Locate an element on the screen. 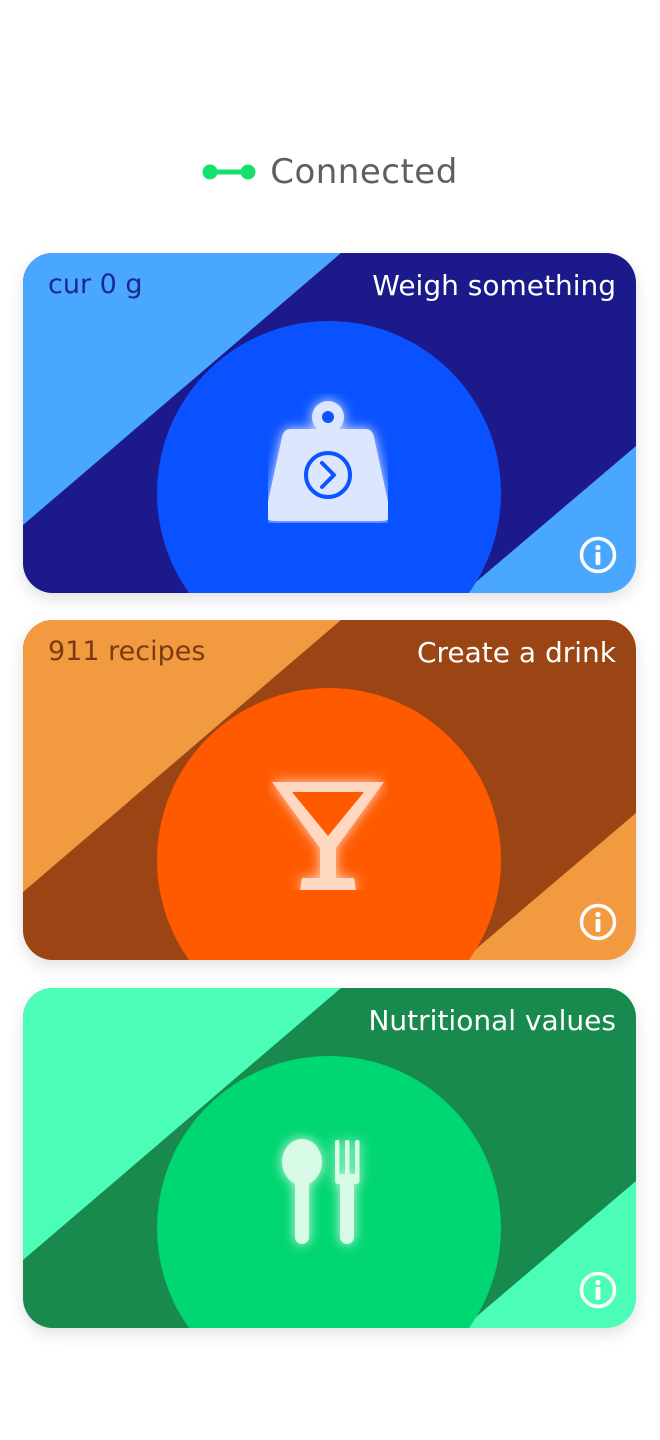 This screenshot has width=660, height=1440. card-title: Create a drink is located at coordinates (516, 652).